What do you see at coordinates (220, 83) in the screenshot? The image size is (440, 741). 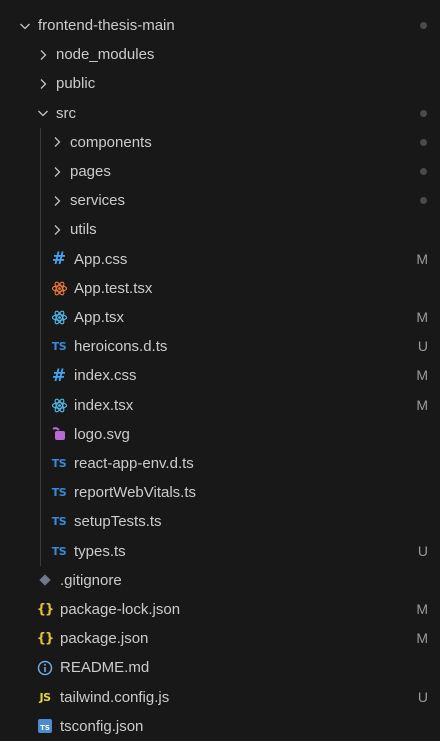 I see `folder-item-public: public` at bounding box center [220, 83].